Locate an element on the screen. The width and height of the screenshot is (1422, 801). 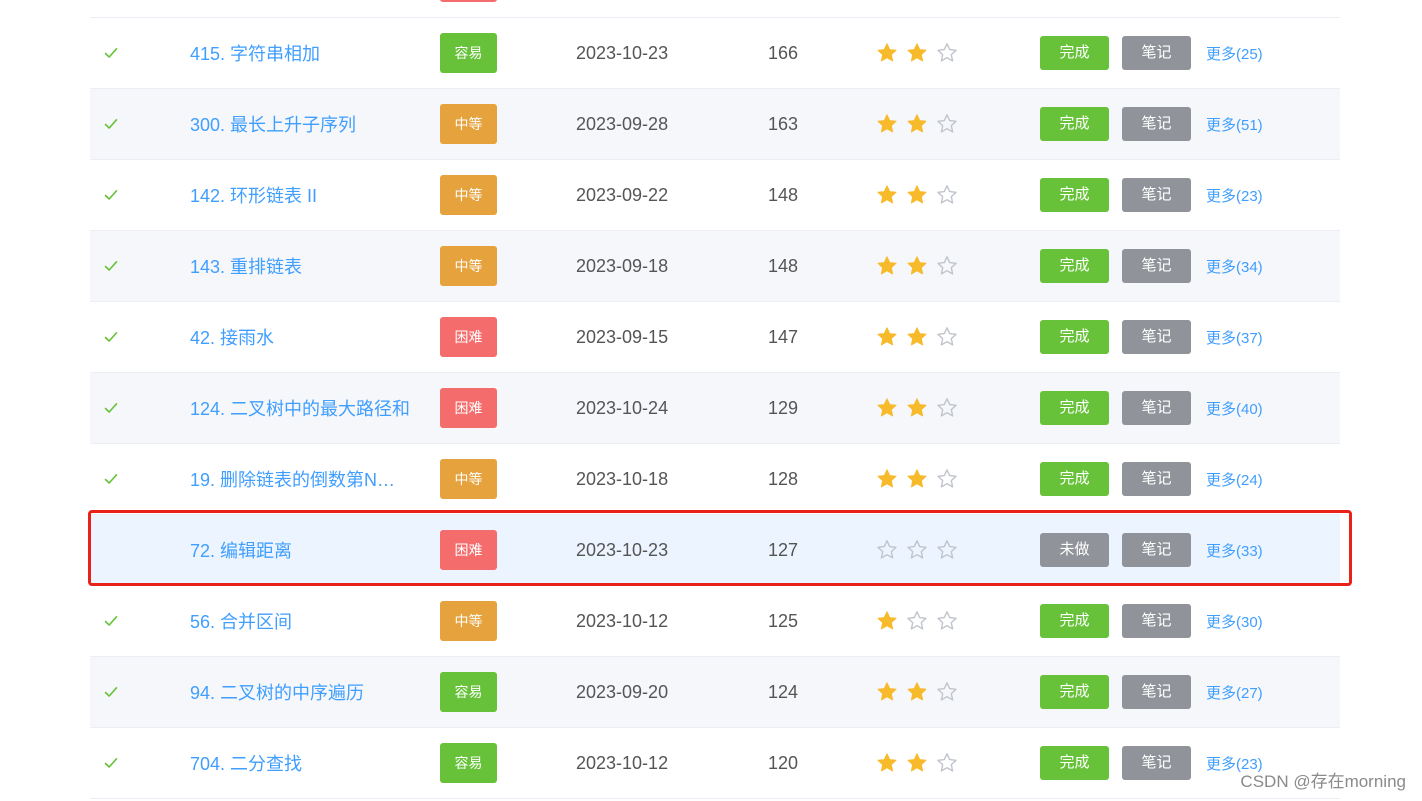
more-link: 更多(25) is located at coordinates (1234, 53).